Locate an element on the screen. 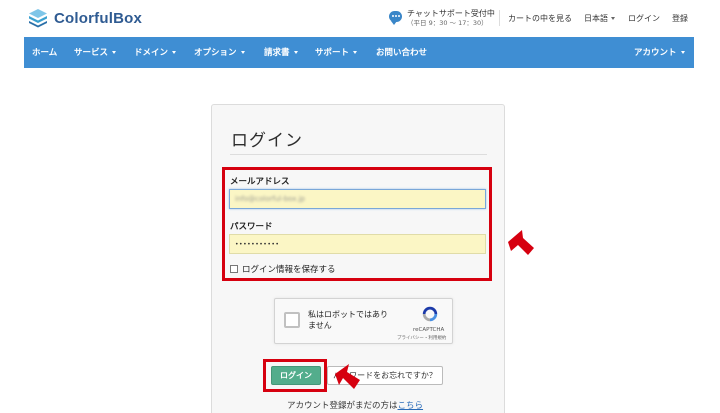  header-divider is located at coordinates (499, 18).